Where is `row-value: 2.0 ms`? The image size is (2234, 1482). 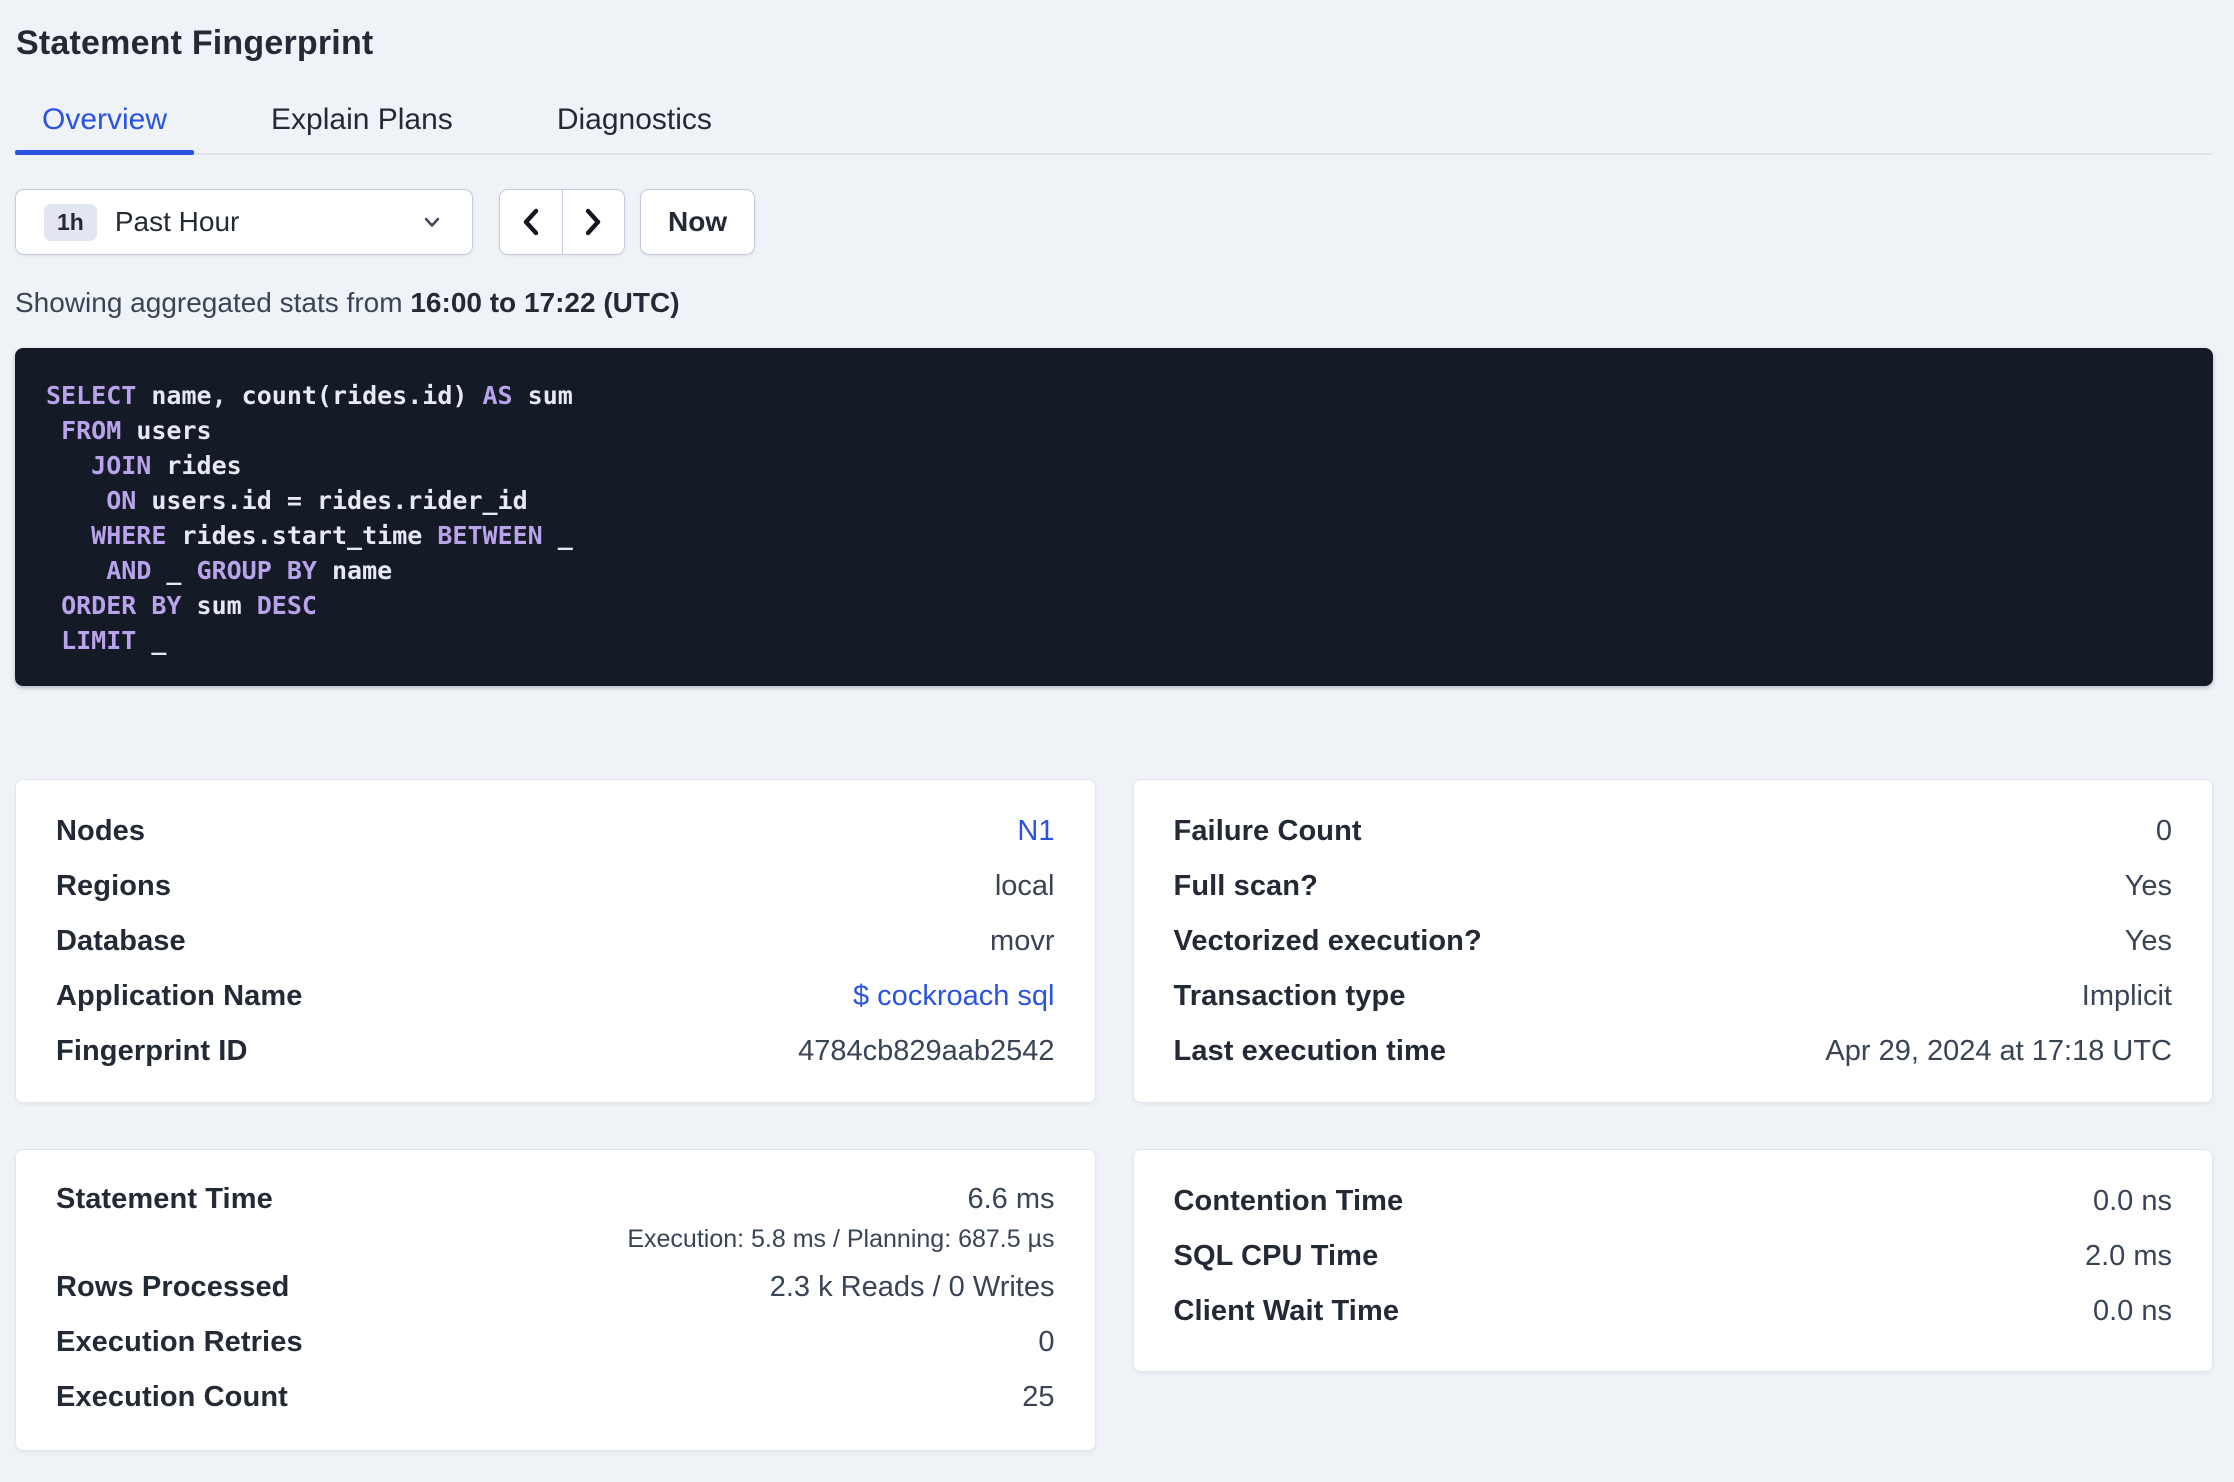 row-value: 2.0 ms is located at coordinates (2128, 1256).